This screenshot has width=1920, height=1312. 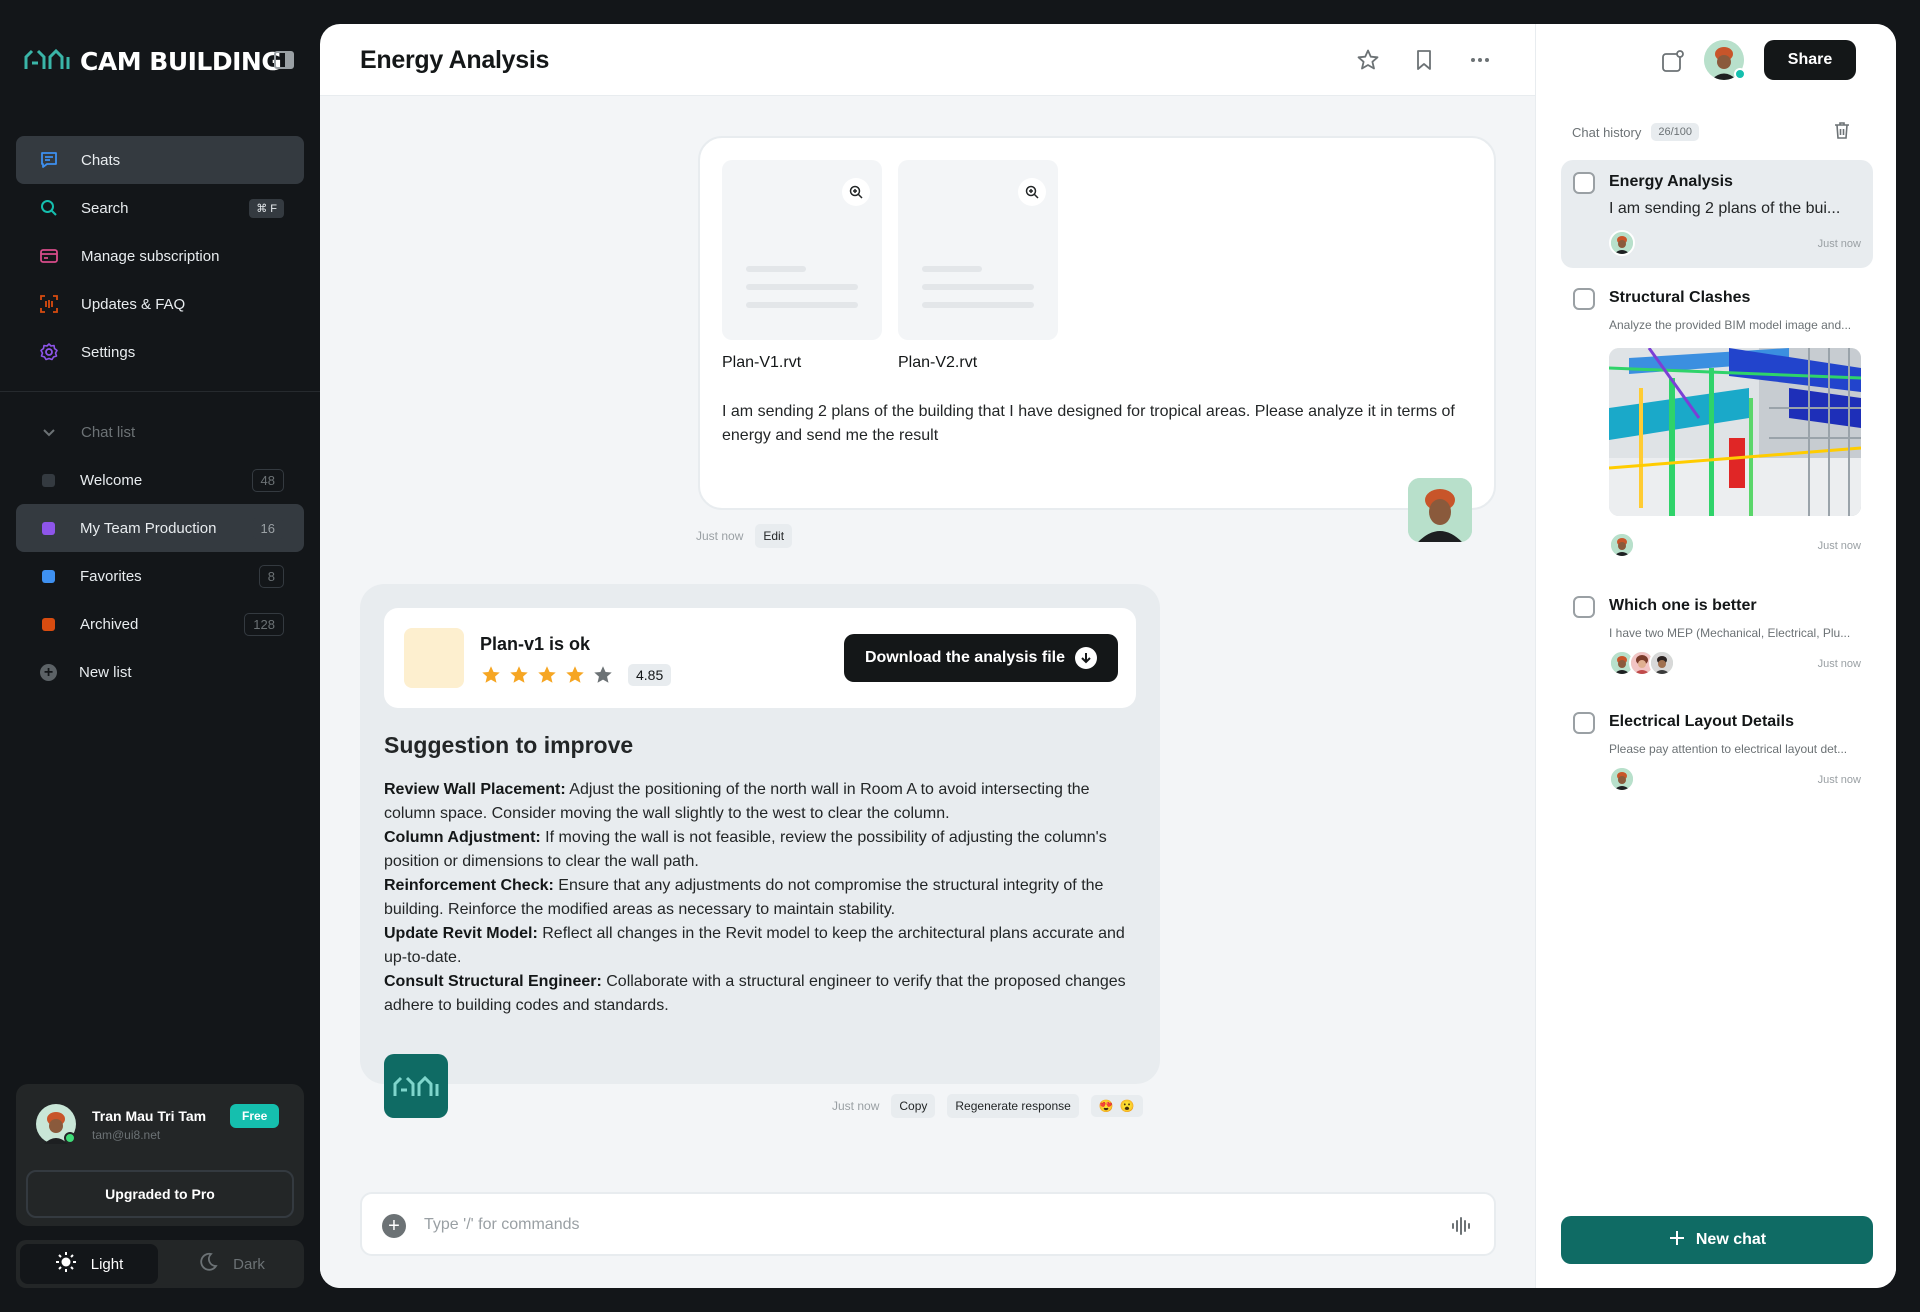 What do you see at coordinates (1810, 60) in the screenshot?
I see `share-button: Share` at bounding box center [1810, 60].